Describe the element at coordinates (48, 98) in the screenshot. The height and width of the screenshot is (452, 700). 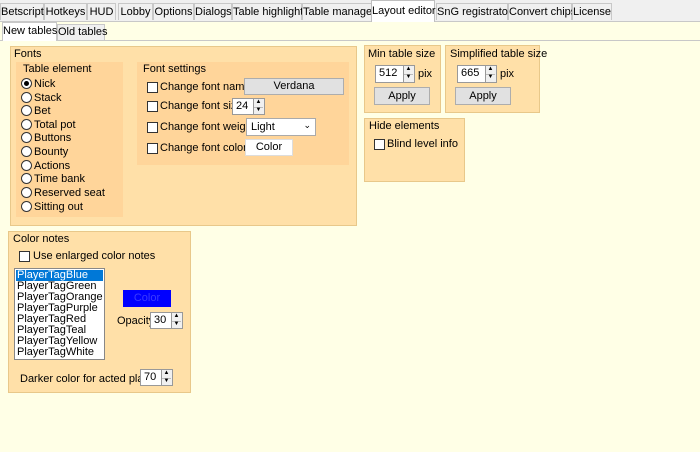
I see `radio-stack-label: Stack` at that location.